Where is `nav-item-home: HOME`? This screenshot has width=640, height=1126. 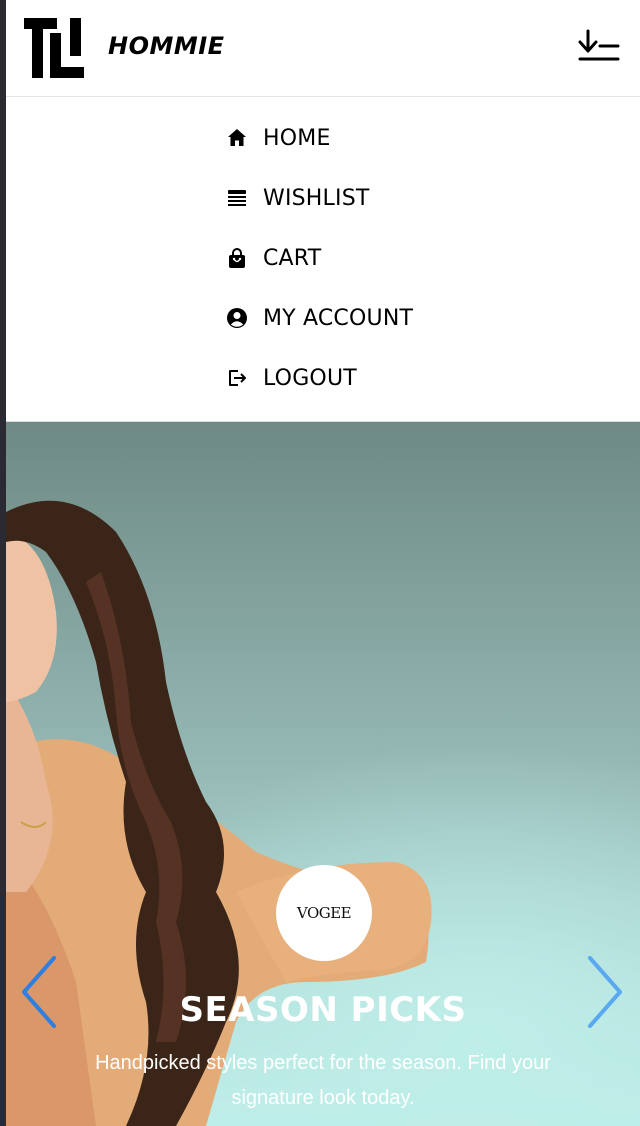 nav-item-home: HOME is located at coordinates (356, 138).